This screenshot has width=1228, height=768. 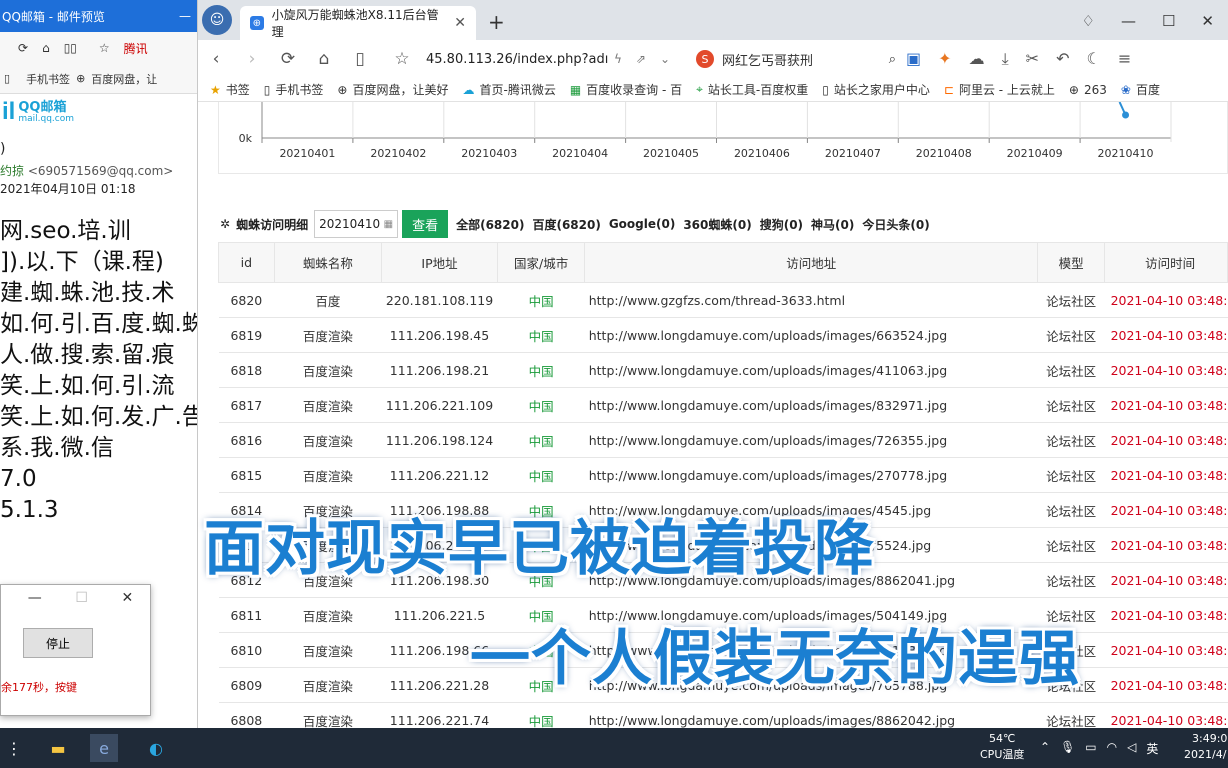 I want to click on lightning-icon: ϟ, so click(x=618, y=59).